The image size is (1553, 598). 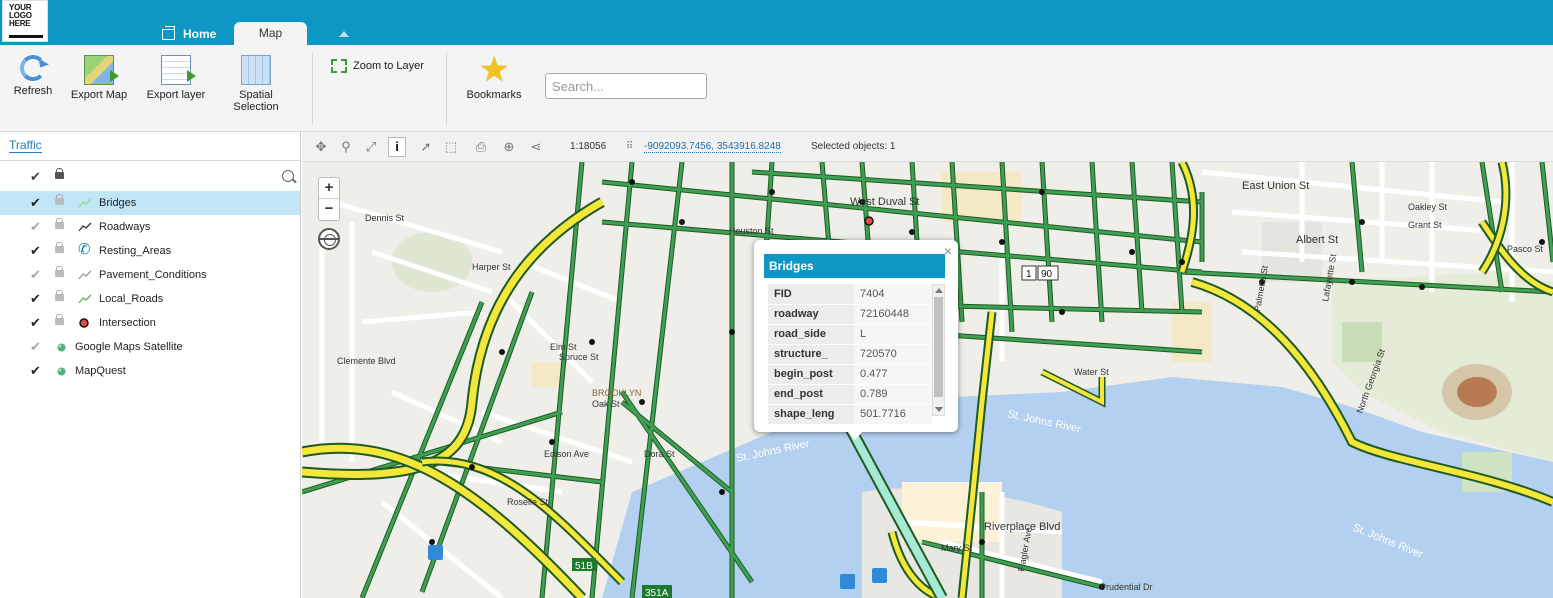 What do you see at coordinates (712, 147) in the screenshot?
I see `map-coordinates: -9092093.7456, 3543916.8248` at bounding box center [712, 147].